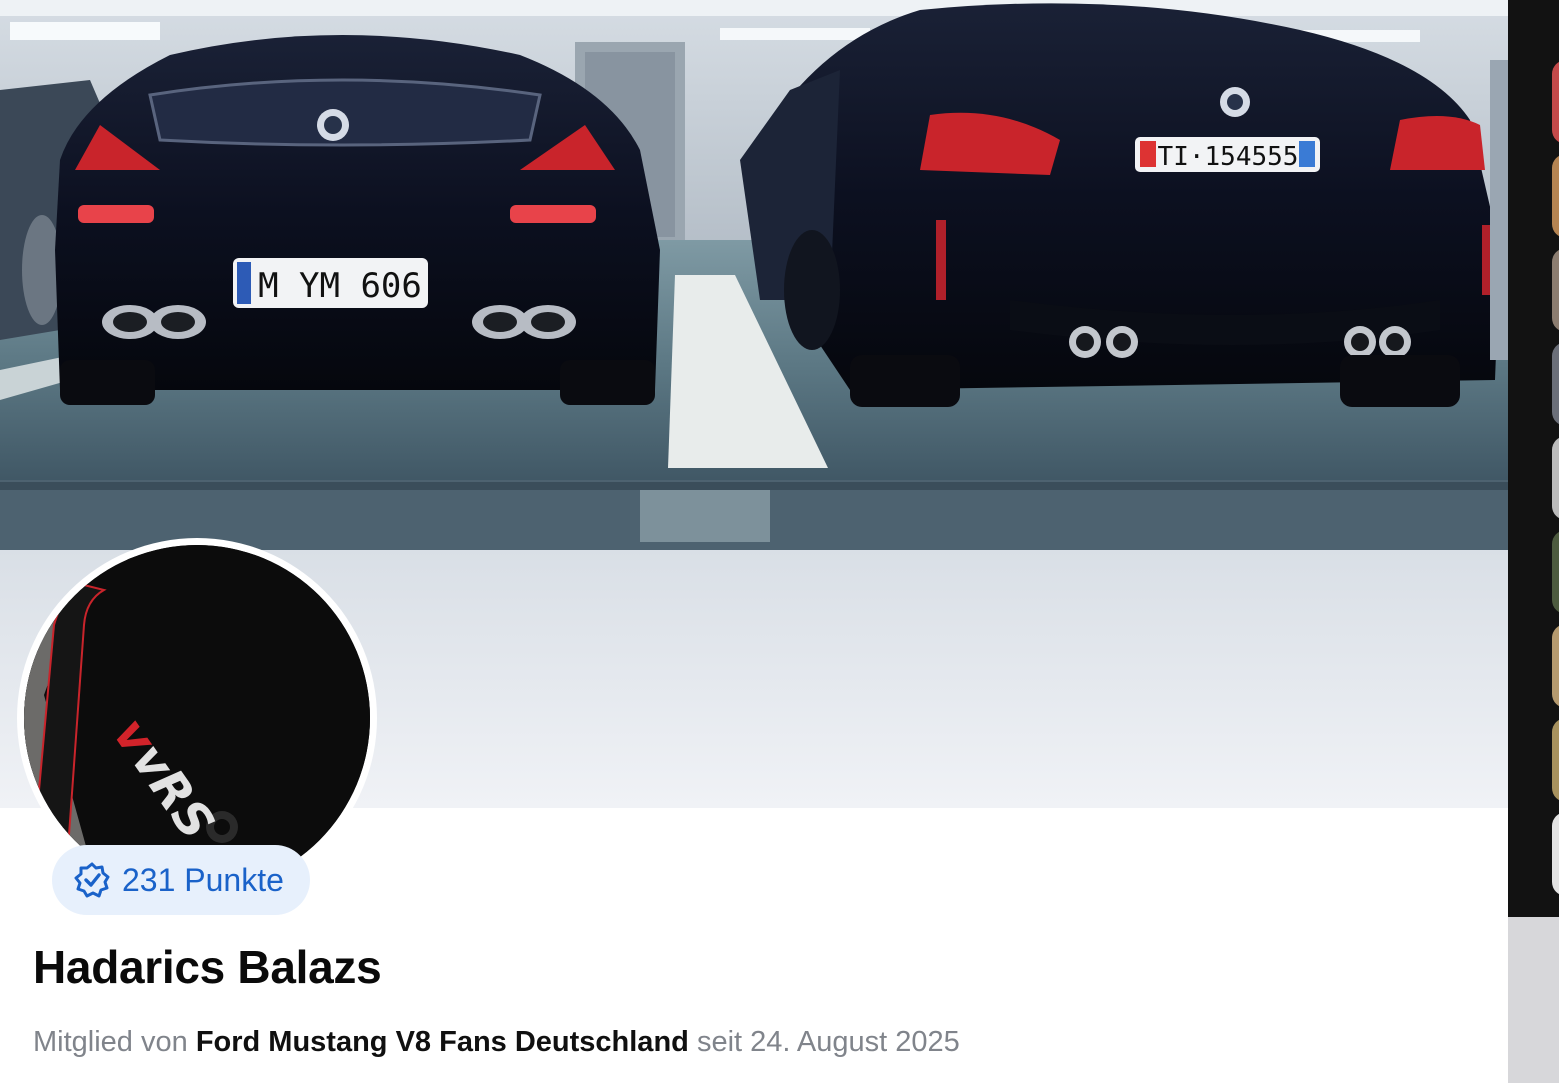  What do you see at coordinates (340, 286) in the screenshot?
I see `svg-text: M YM 606` at bounding box center [340, 286].